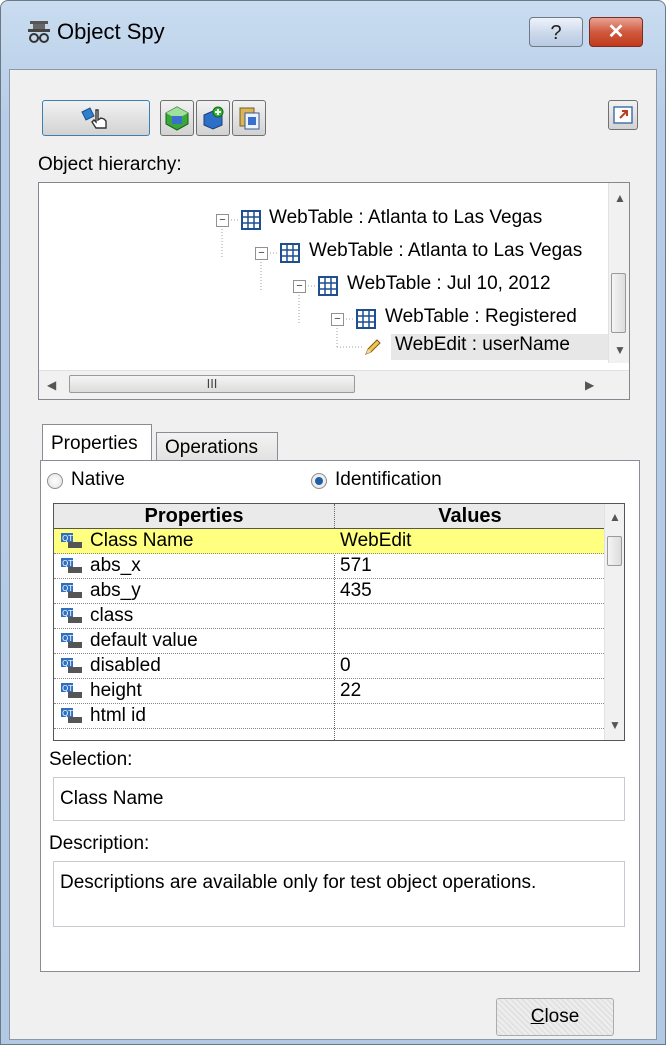 The image size is (666, 1047). I want to click on table-row: QT html id, so click(330, 716).